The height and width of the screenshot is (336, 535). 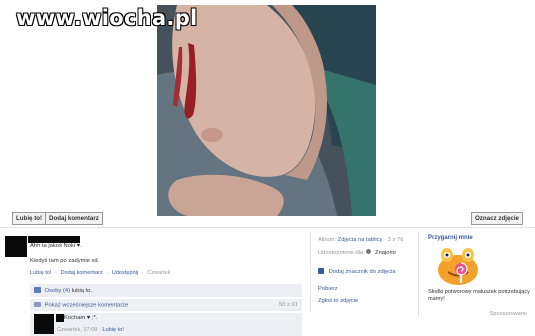 I want to click on comment-meta: Czwartek, 17:09 · Lubię to!, so click(x=90, y=330).